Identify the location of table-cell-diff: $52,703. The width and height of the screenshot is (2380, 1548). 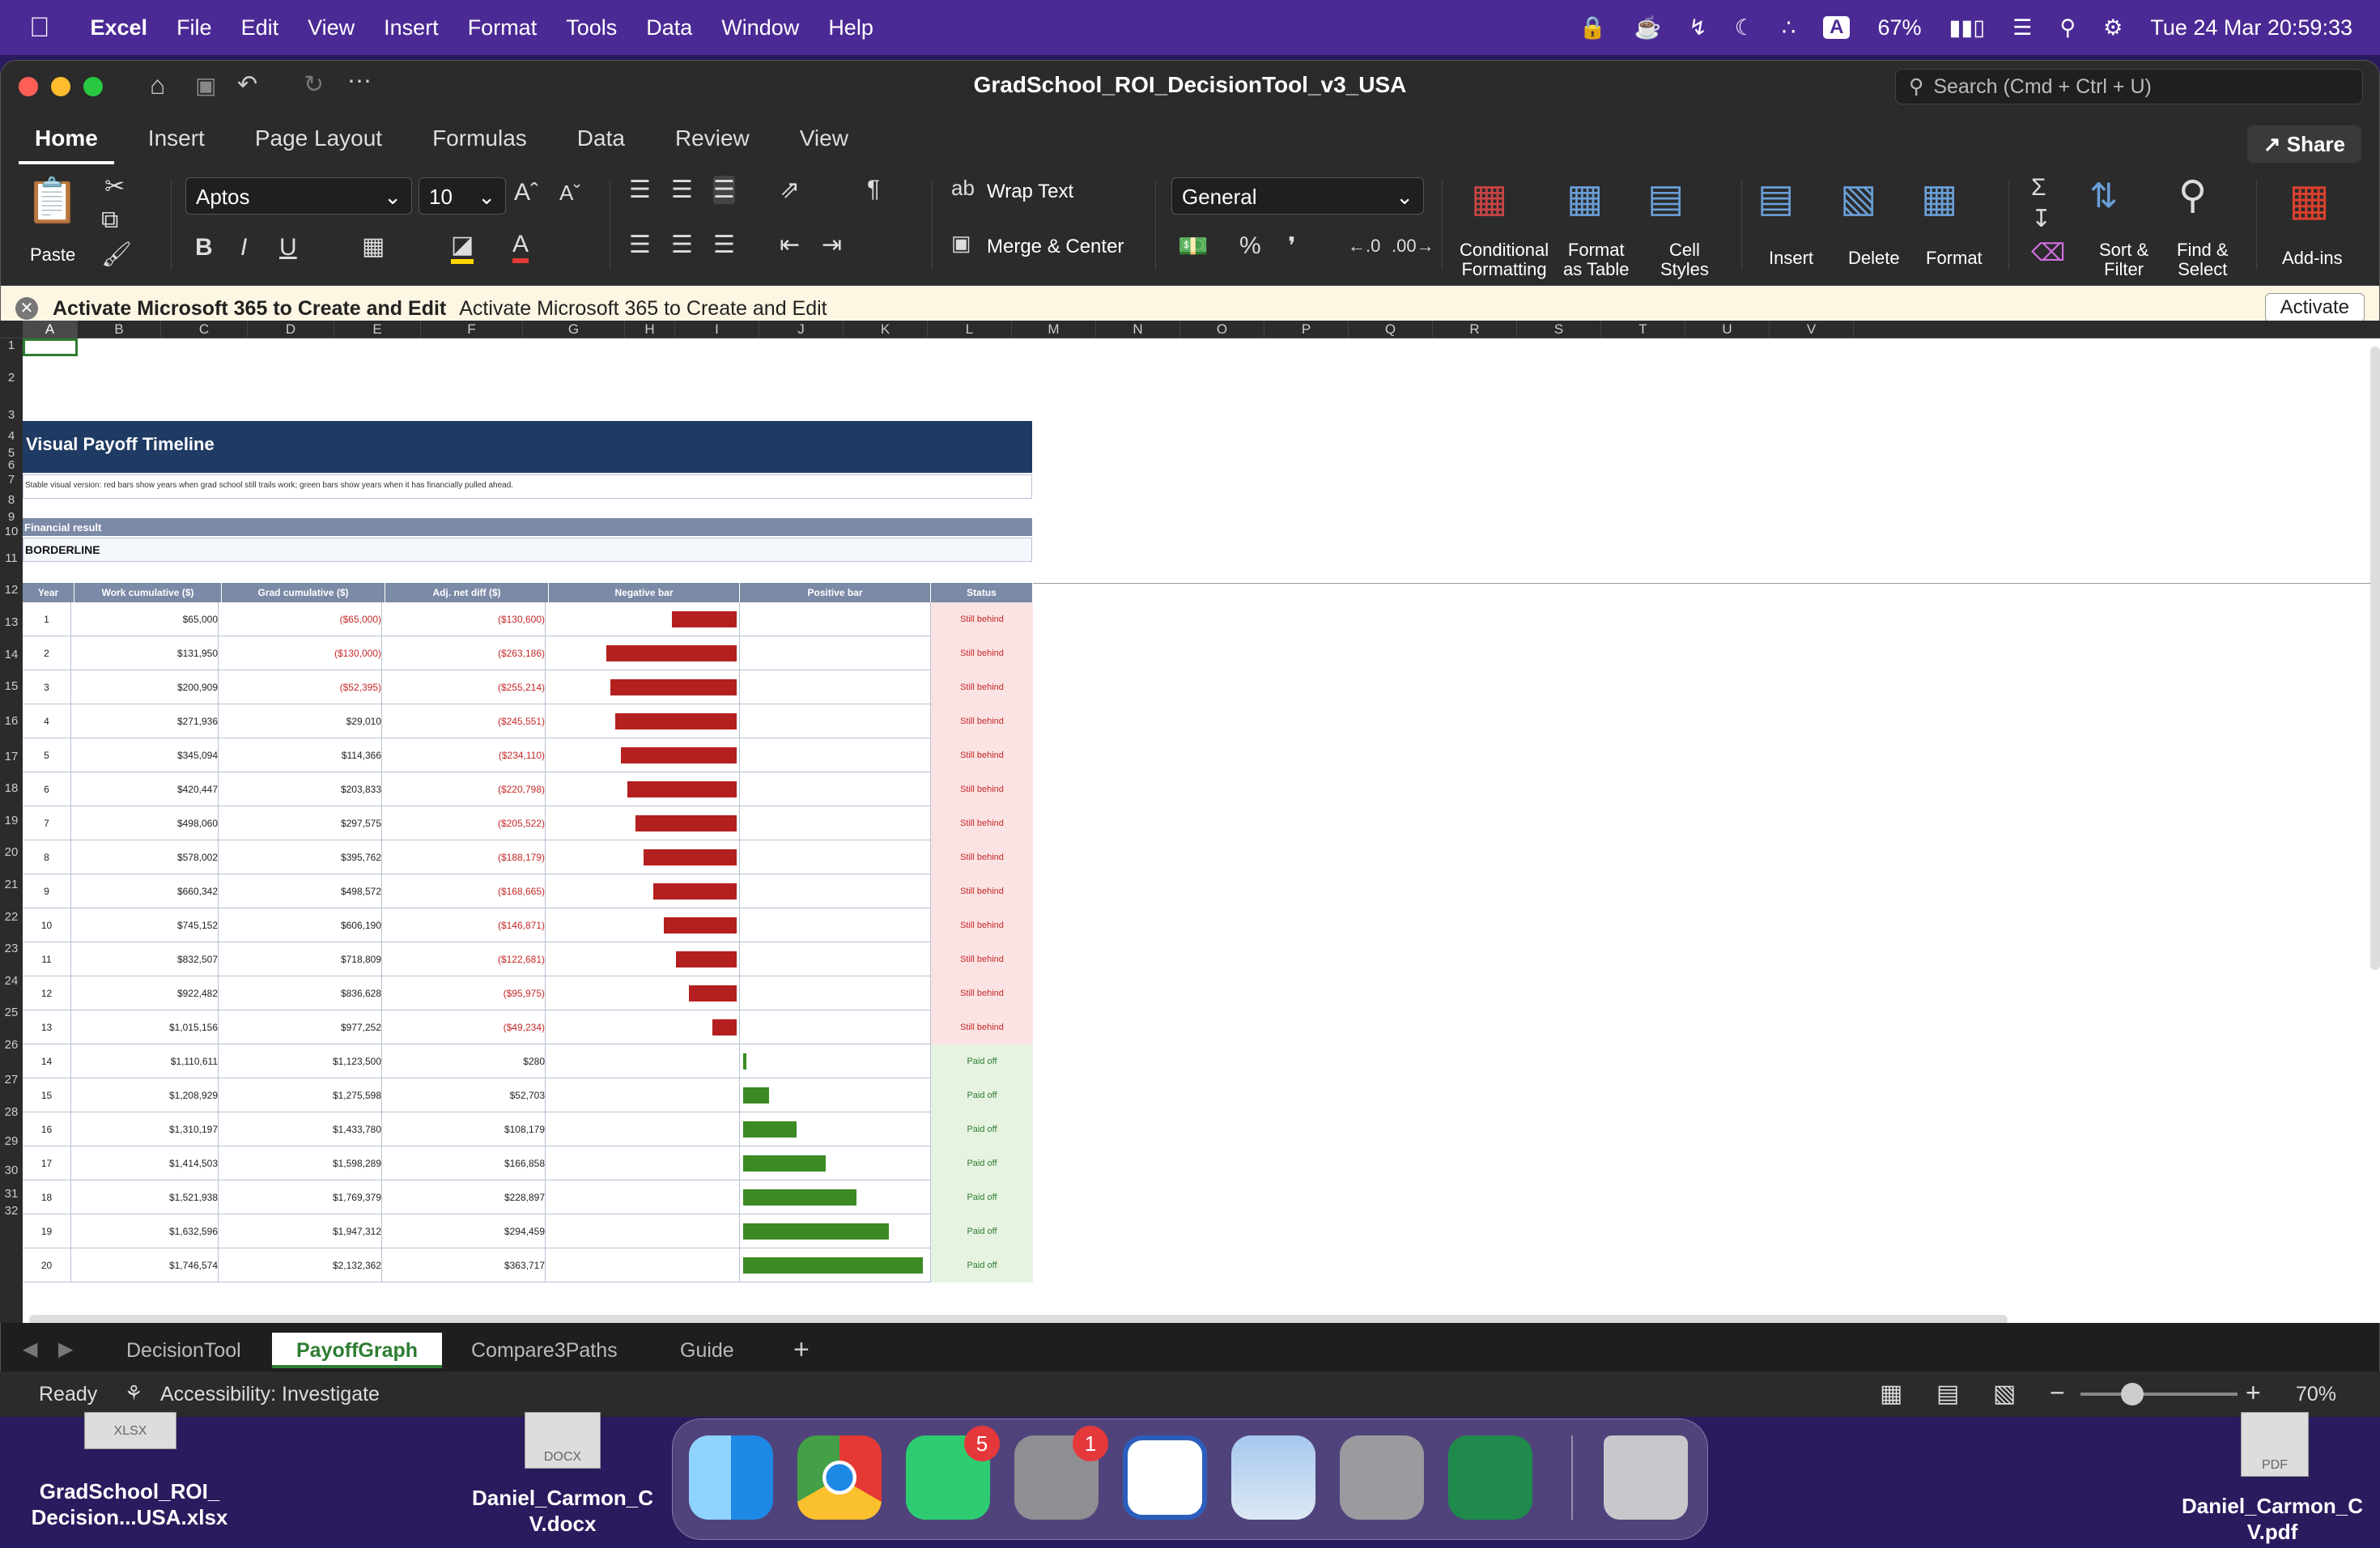
(465, 1095).